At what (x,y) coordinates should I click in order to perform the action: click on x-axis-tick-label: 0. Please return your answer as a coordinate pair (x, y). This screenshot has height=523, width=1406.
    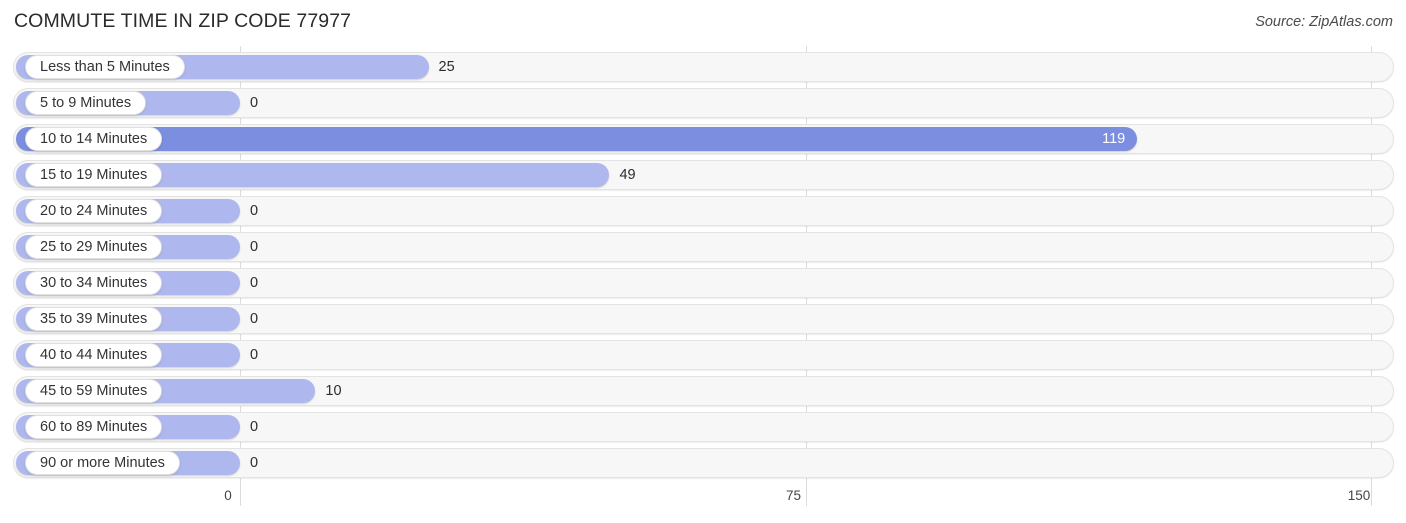
    Looking at the image, I should click on (228, 495).